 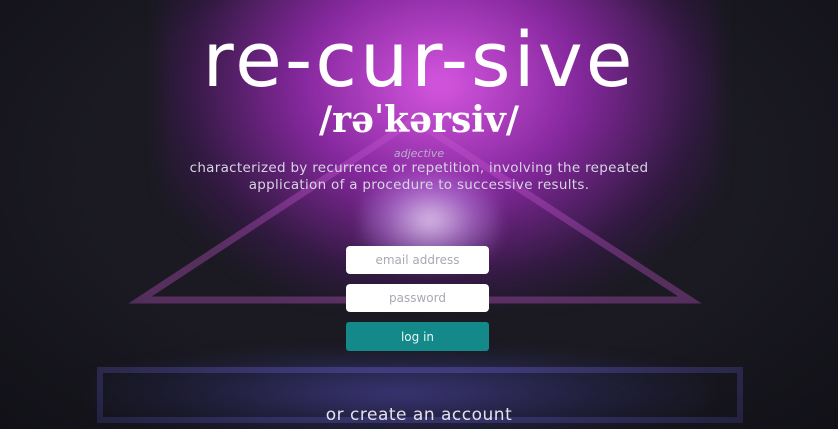 I want to click on pronunciation: /rəˈkərsiv/, so click(x=418, y=120).